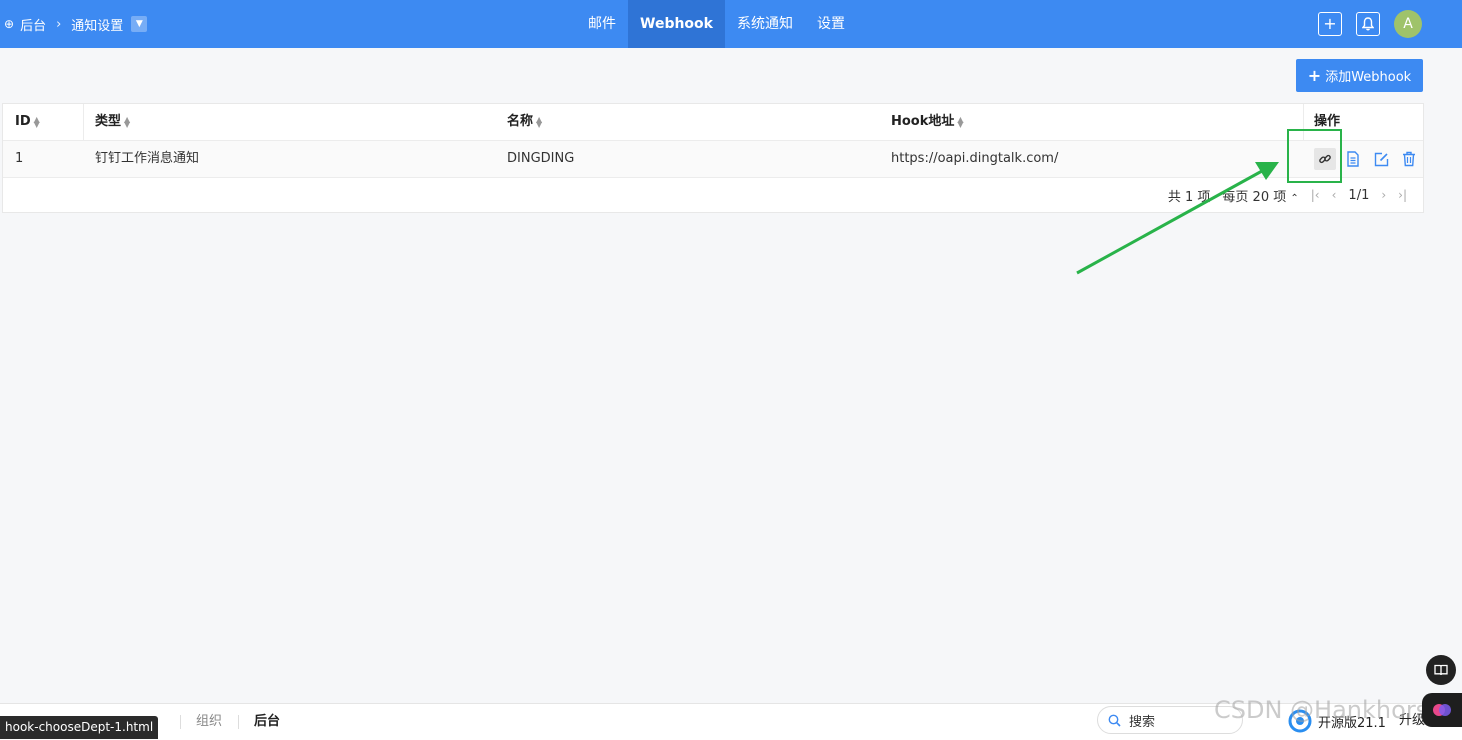 The image size is (1462, 740). What do you see at coordinates (1441, 670) in the screenshot?
I see `book-icon` at bounding box center [1441, 670].